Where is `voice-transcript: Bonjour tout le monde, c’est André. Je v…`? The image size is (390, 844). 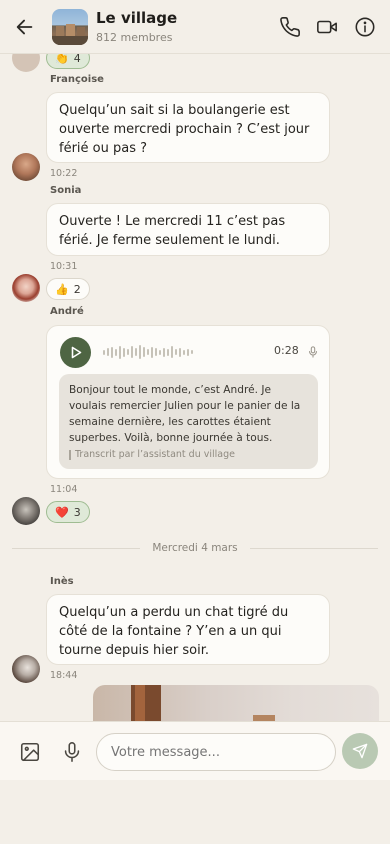 voice-transcript: Bonjour tout le monde, c’est André. Je v… is located at coordinates (188, 421).